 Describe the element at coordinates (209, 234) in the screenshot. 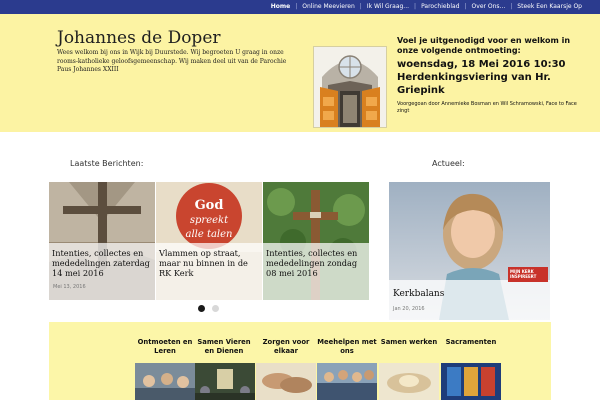

I see `svg-text: alle talen` at that location.